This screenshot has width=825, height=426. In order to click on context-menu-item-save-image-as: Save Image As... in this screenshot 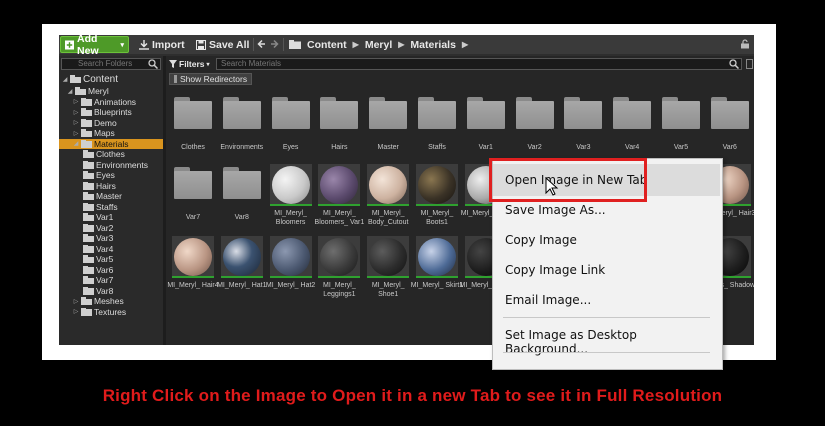, I will do `click(555, 210)`.